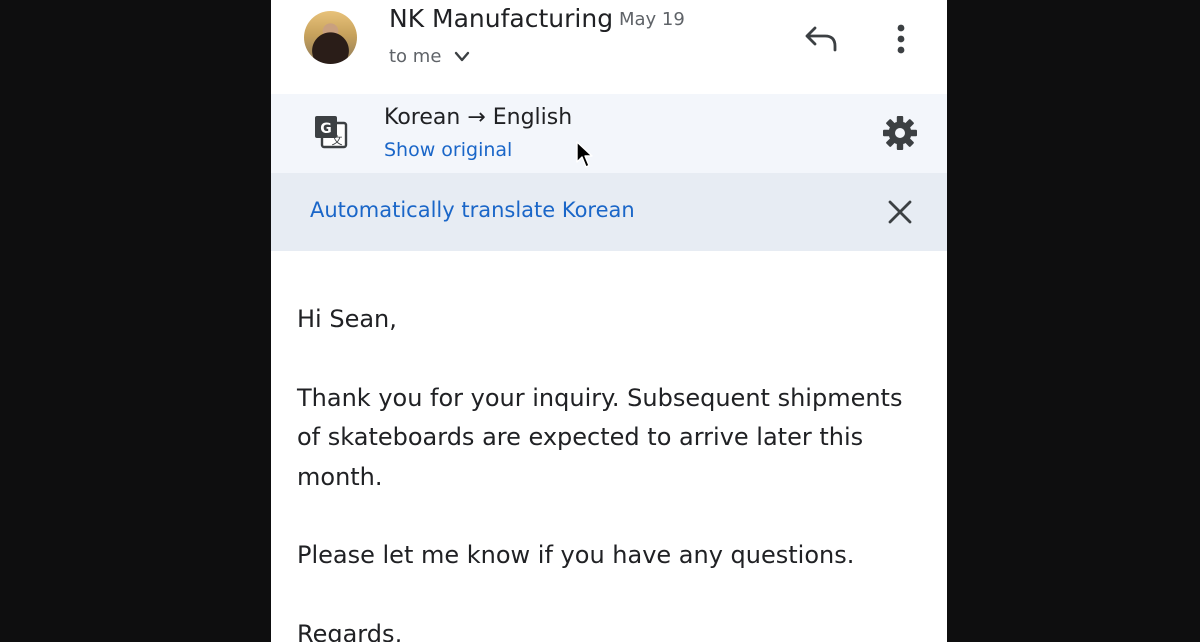  I want to click on mouse-pointer-icon, so click(584, 154).